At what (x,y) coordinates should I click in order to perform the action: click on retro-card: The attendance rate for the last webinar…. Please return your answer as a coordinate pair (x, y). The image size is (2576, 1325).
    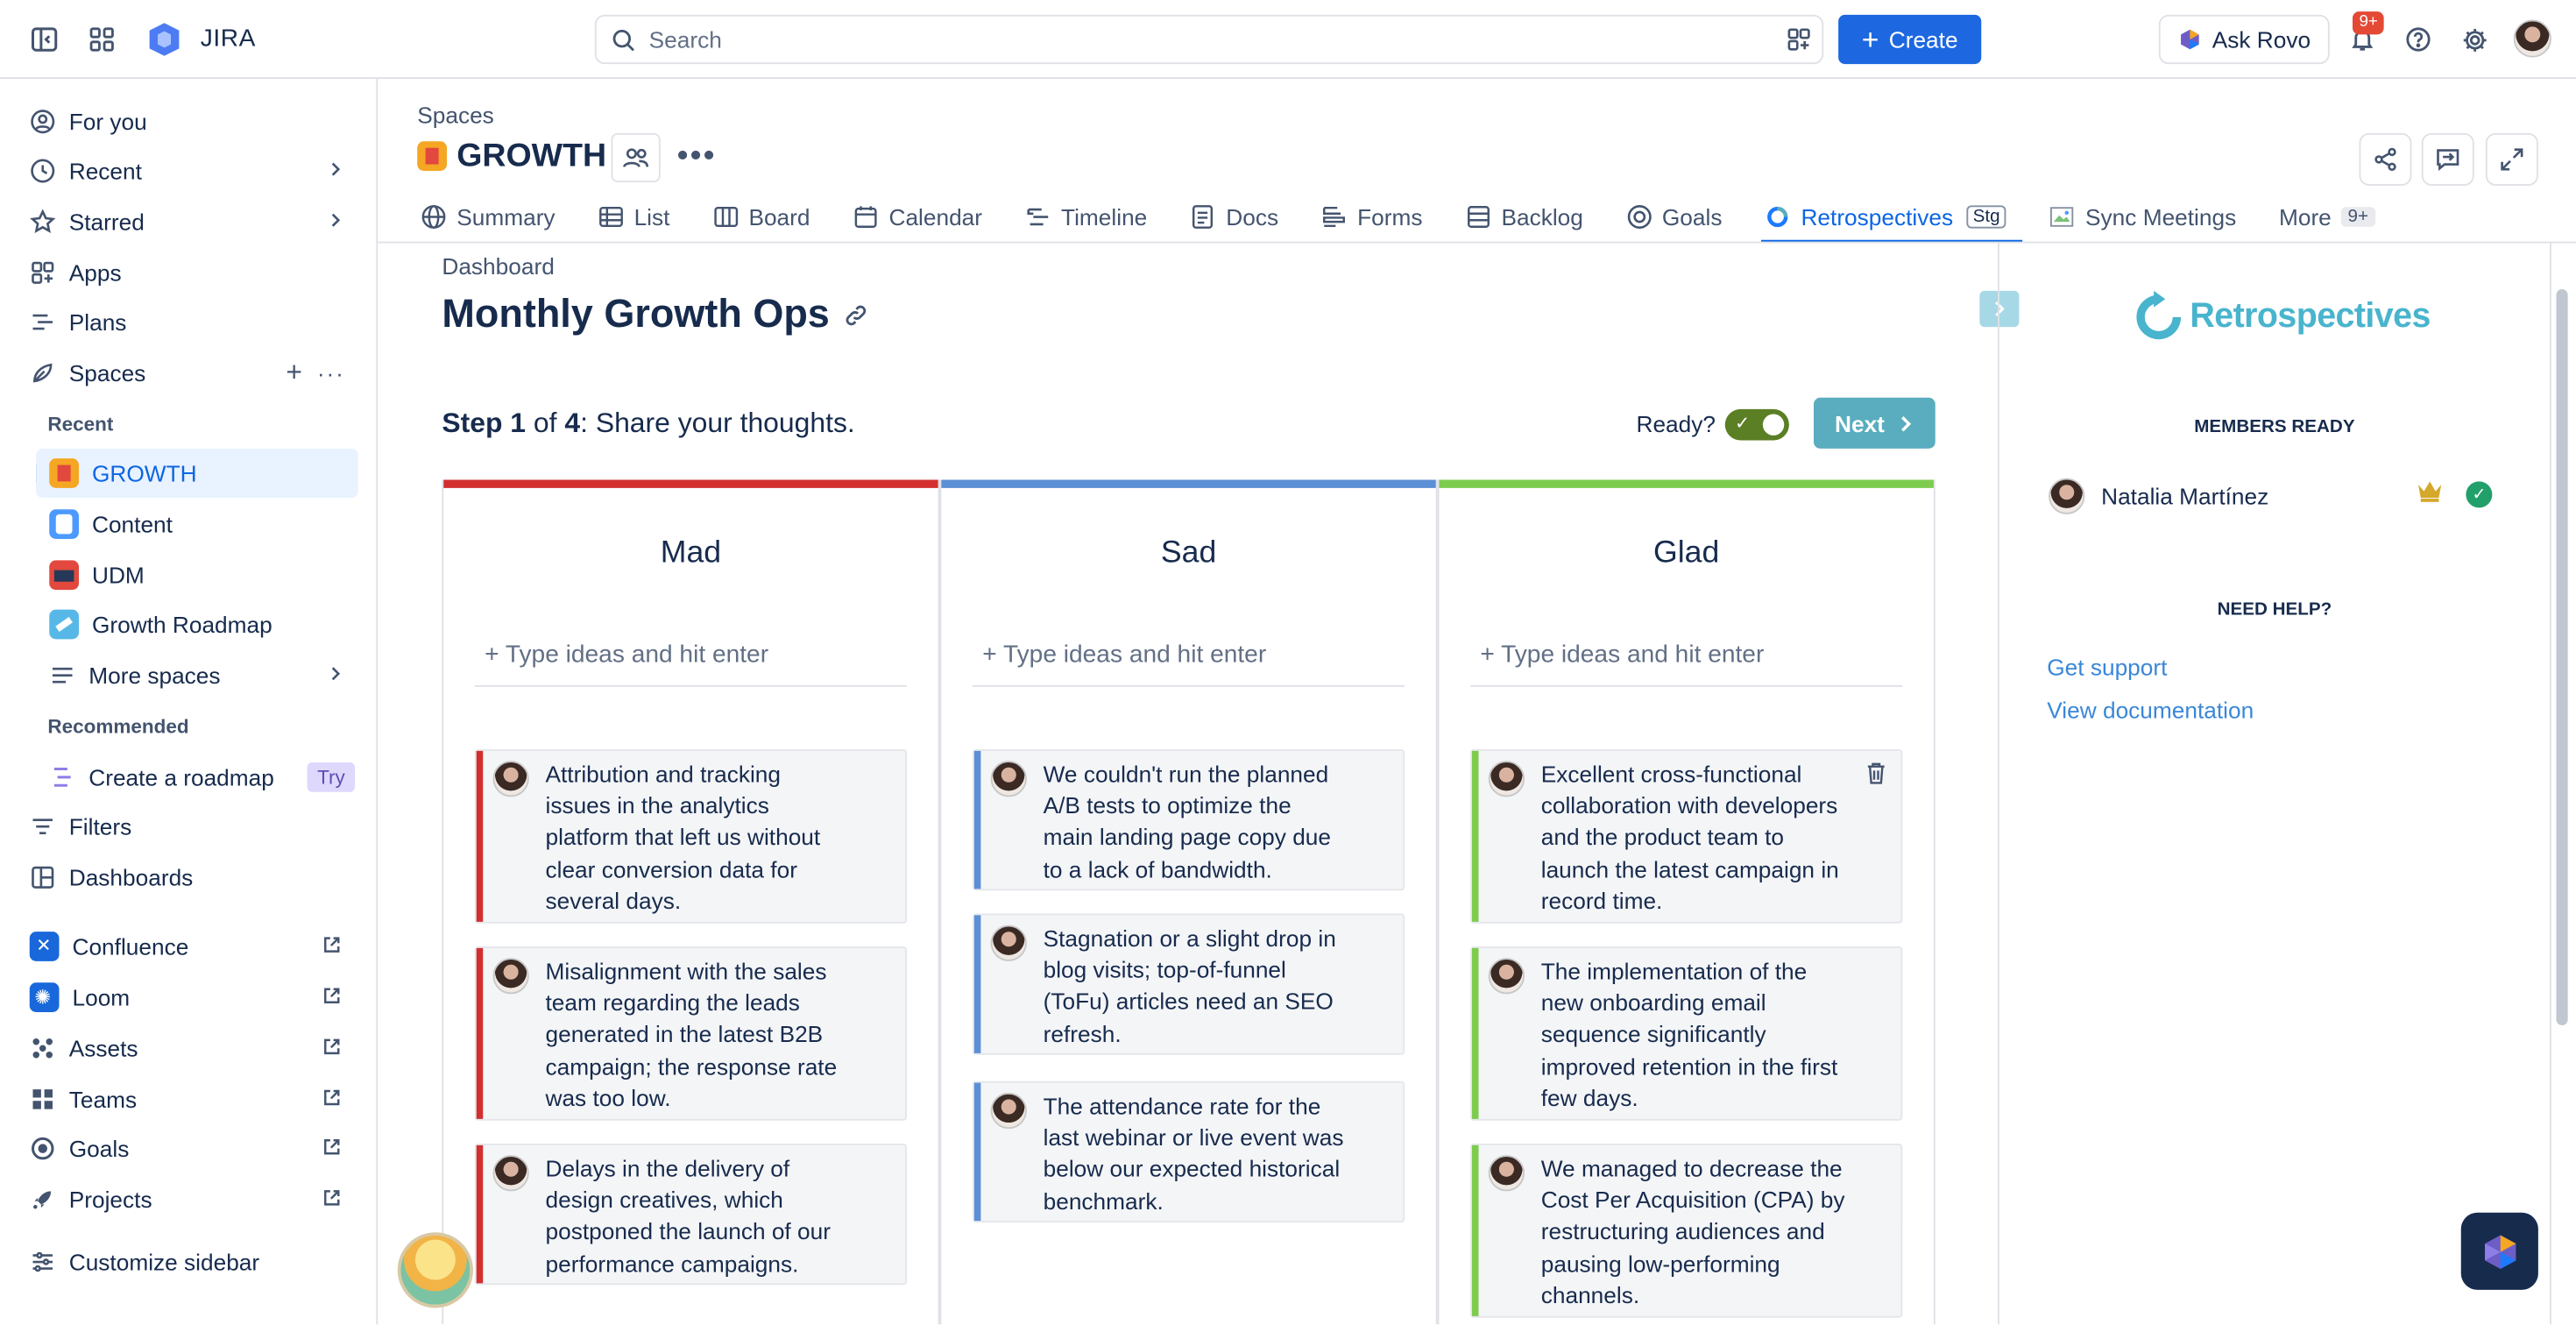
    Looking at the image, I should click on (1189, 1151).